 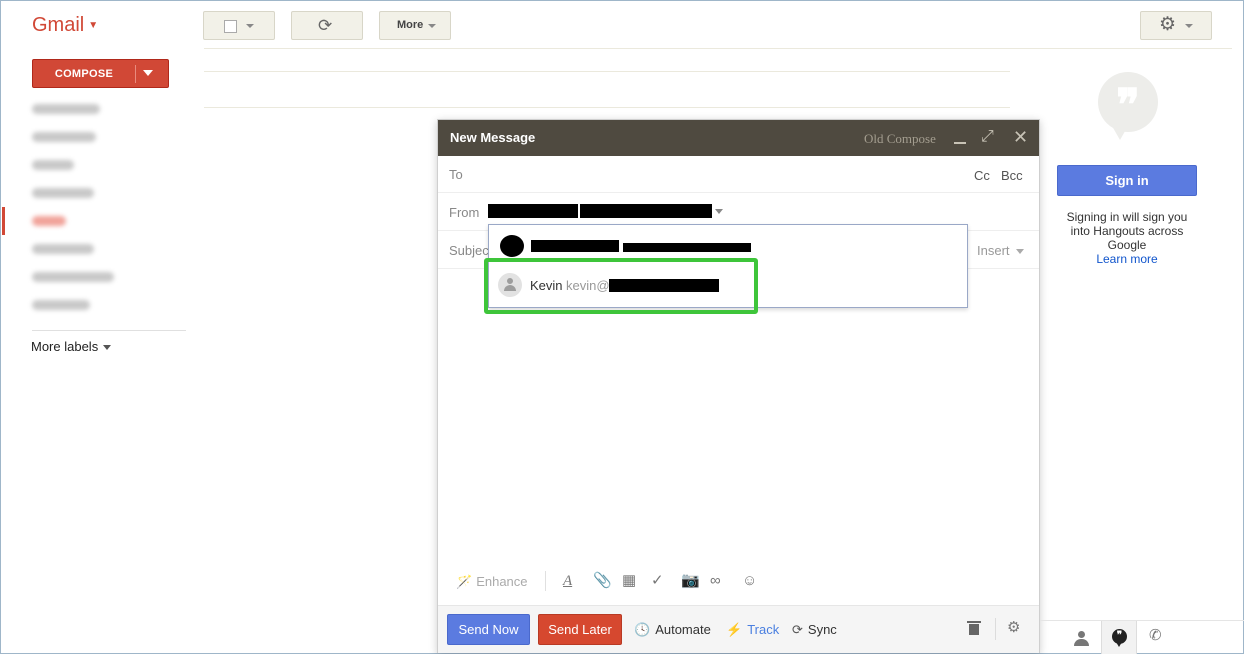 I want to click on hangouts-logo: ❞, so click(x=1128, y=102).